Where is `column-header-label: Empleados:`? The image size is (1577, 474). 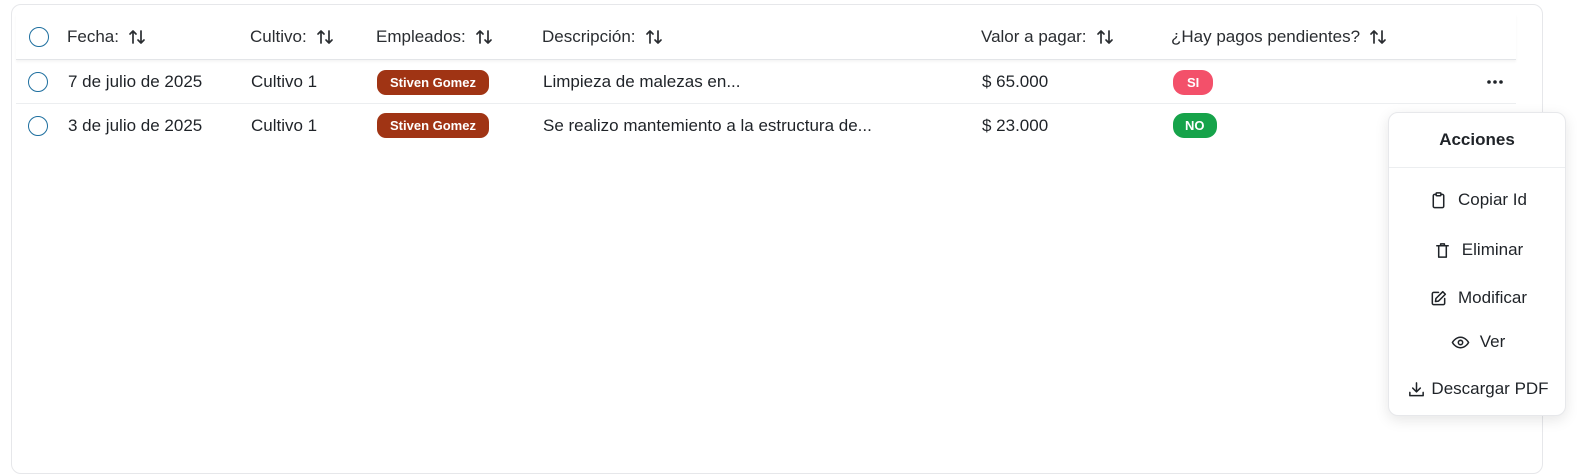 column-header-label: Empleados: is located at coordinates (421, 36).